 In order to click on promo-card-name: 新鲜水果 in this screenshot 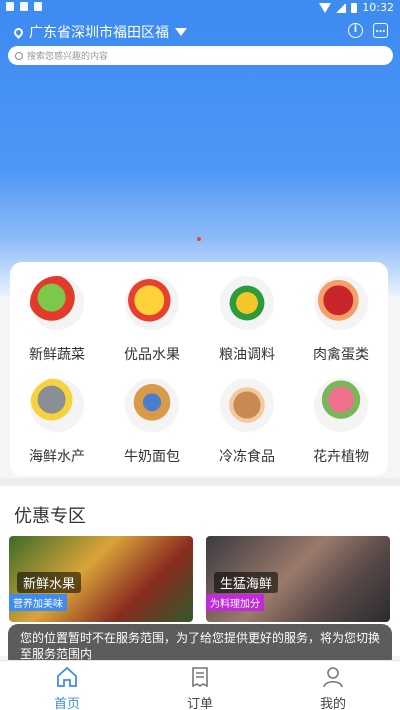, I will do `click(49, 582)`.